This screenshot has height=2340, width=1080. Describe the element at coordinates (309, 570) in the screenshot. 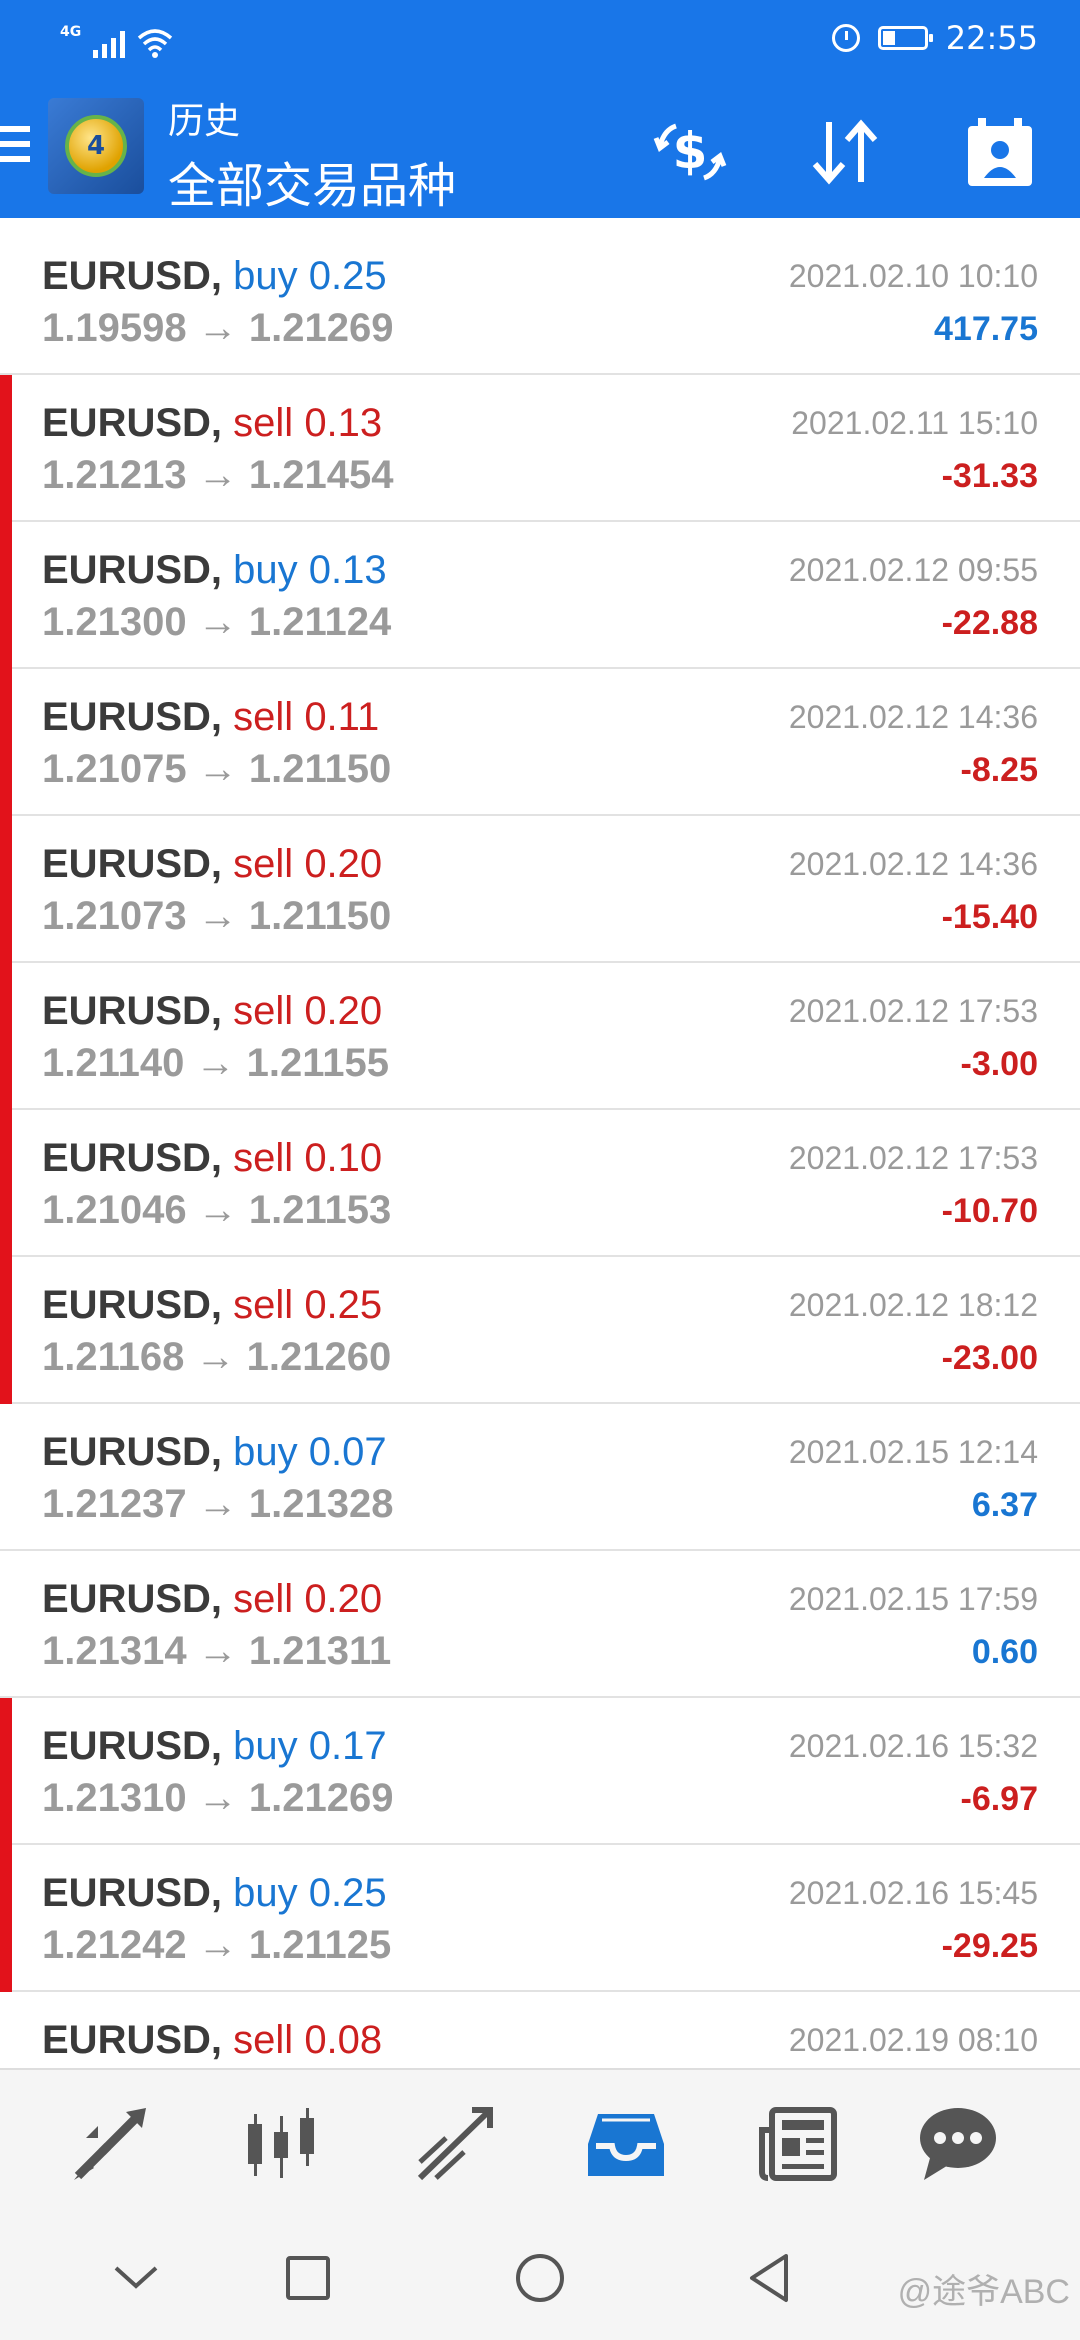

I see `trade-direction: buy 0.13` at that location.